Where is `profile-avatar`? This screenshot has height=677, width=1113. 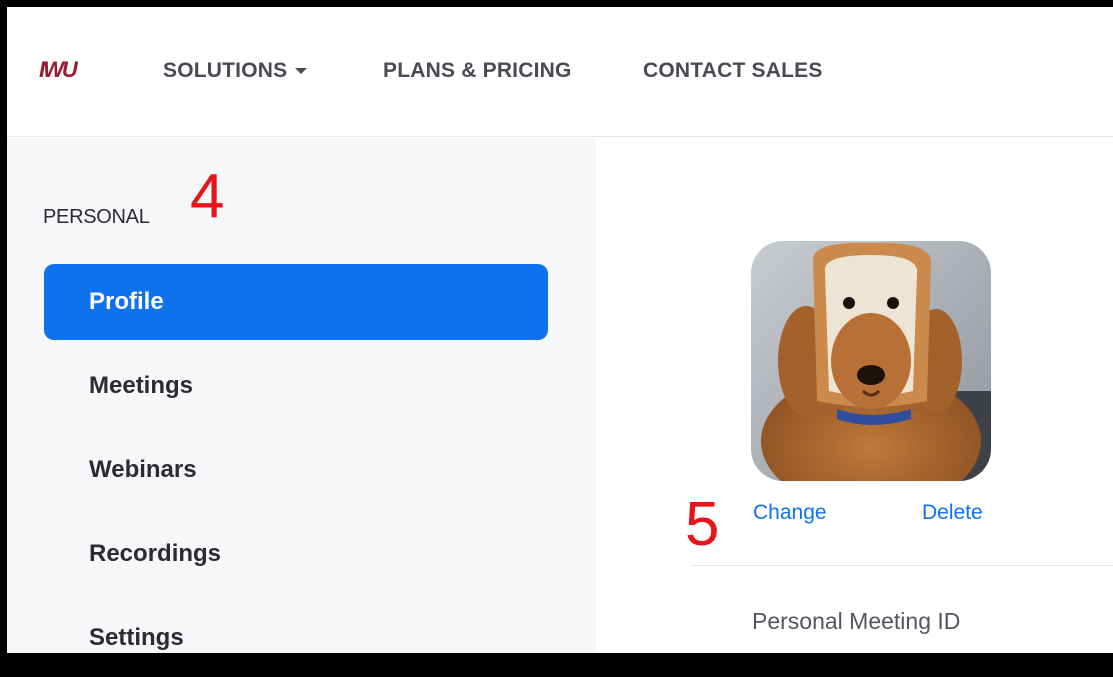 profile-avatar is located at coordinates (871, 361).